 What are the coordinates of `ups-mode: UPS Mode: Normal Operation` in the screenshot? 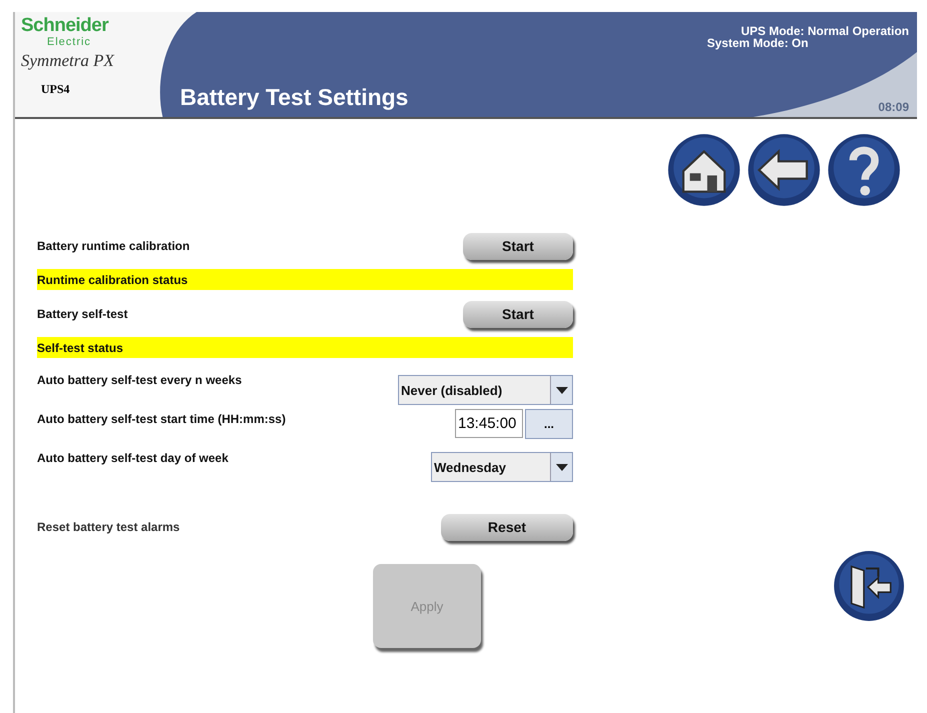 It's located at (824, 31).